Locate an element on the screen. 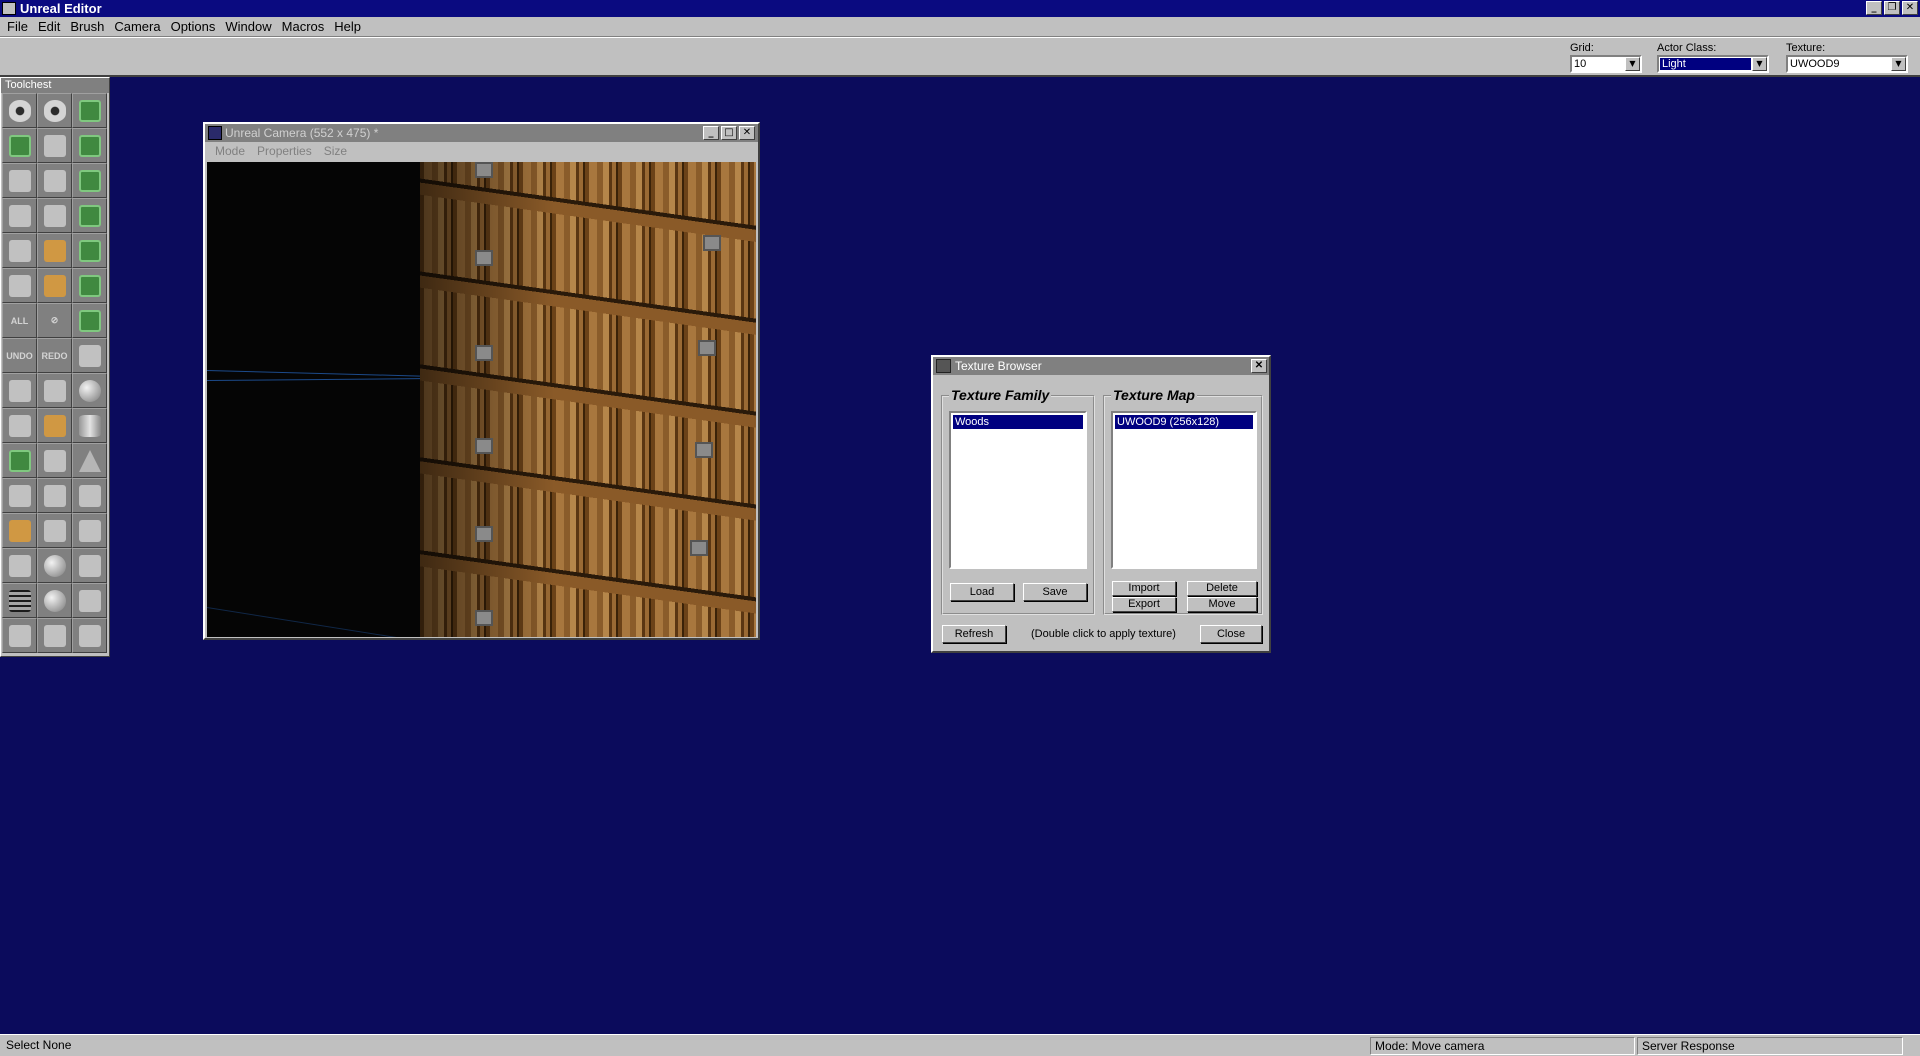 The width and height of the screenshot is (1920, 1056). tool-light is located at coordinates (54, 250).